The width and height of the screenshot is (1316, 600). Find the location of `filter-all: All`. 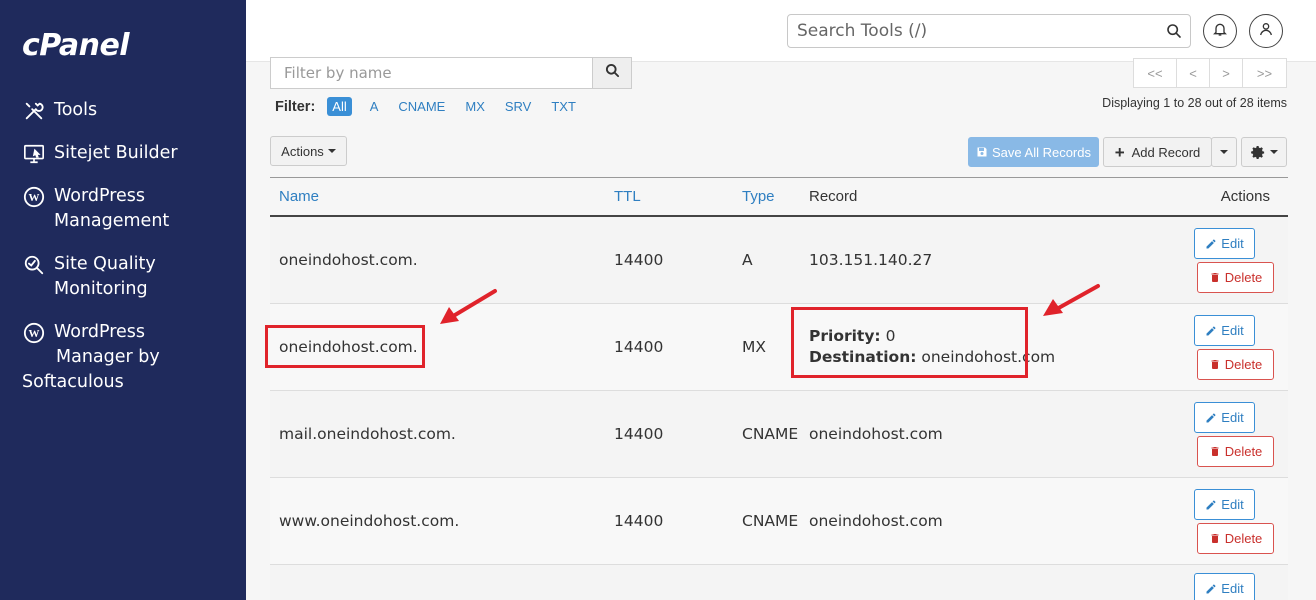

filter-all: All is located at coordinates (339, 106).